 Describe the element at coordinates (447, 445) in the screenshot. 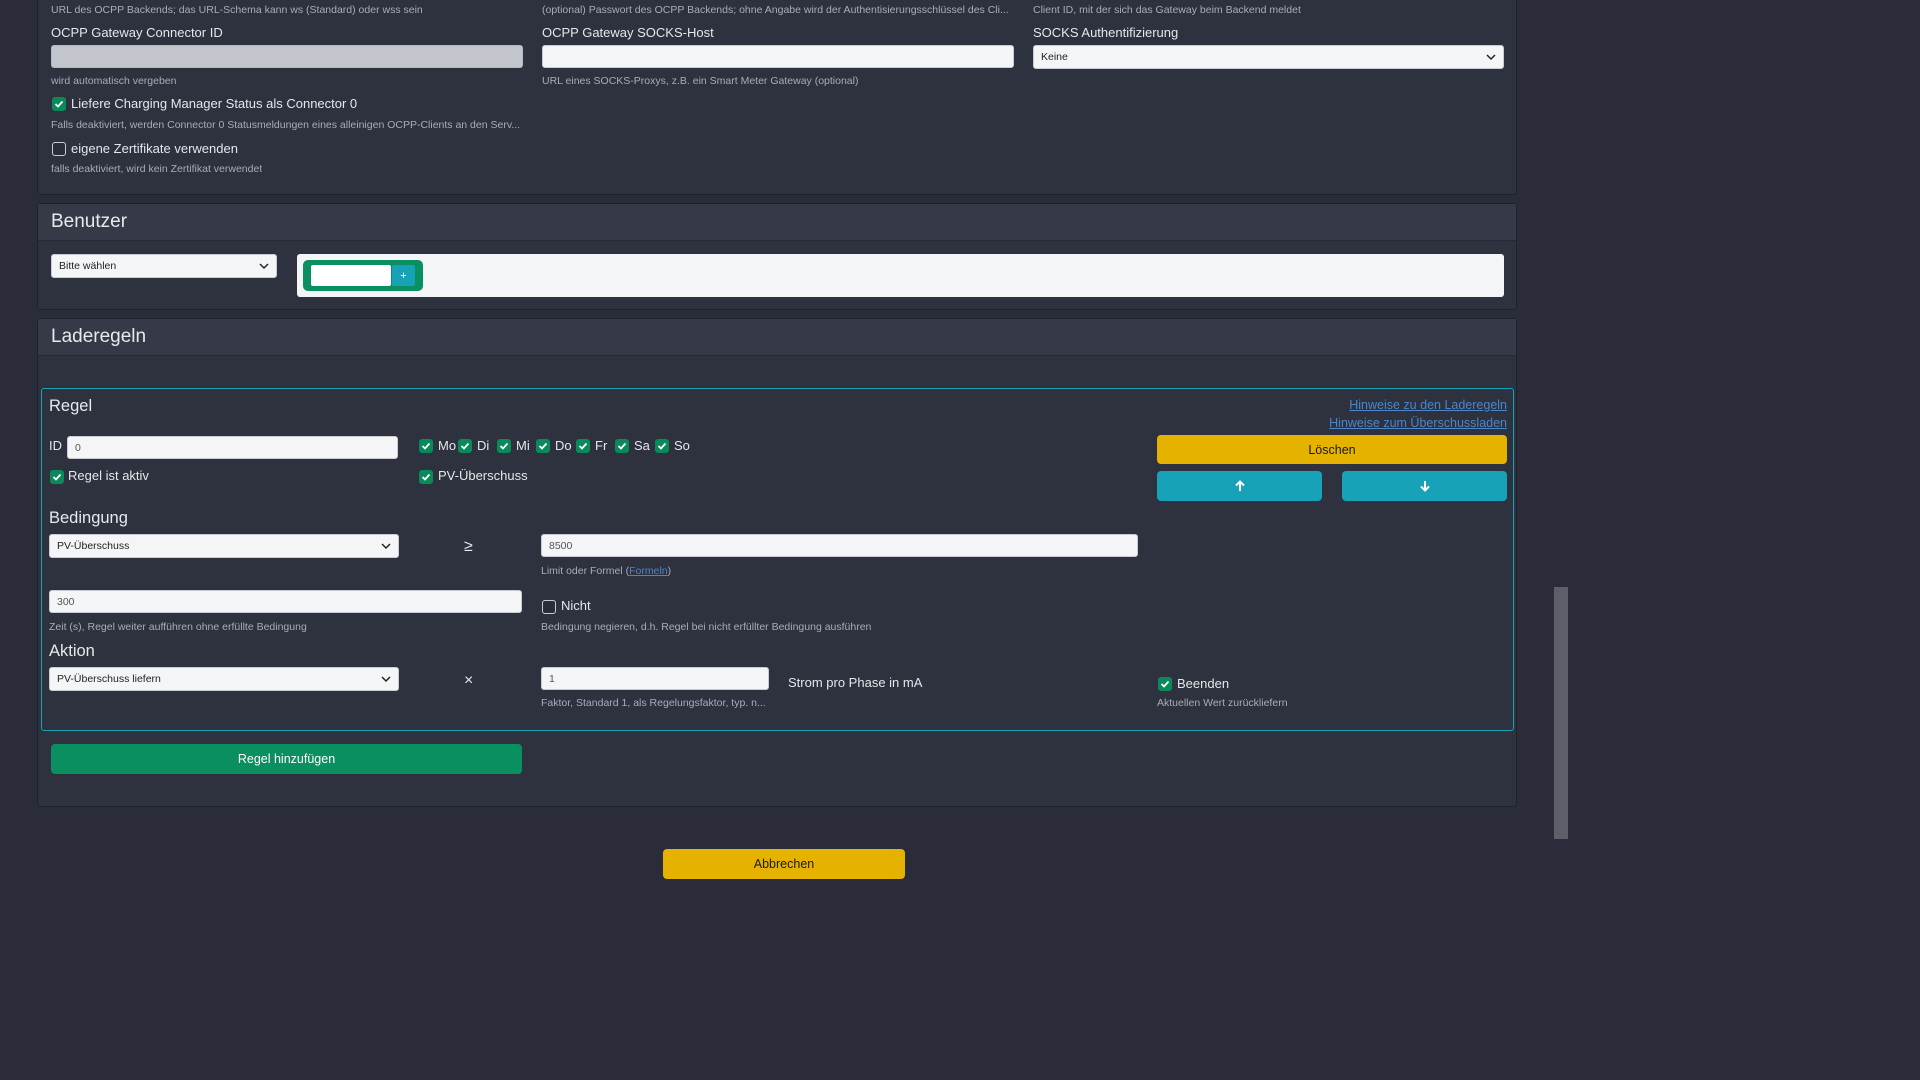

I see `weekday-label: Mo` at that location.